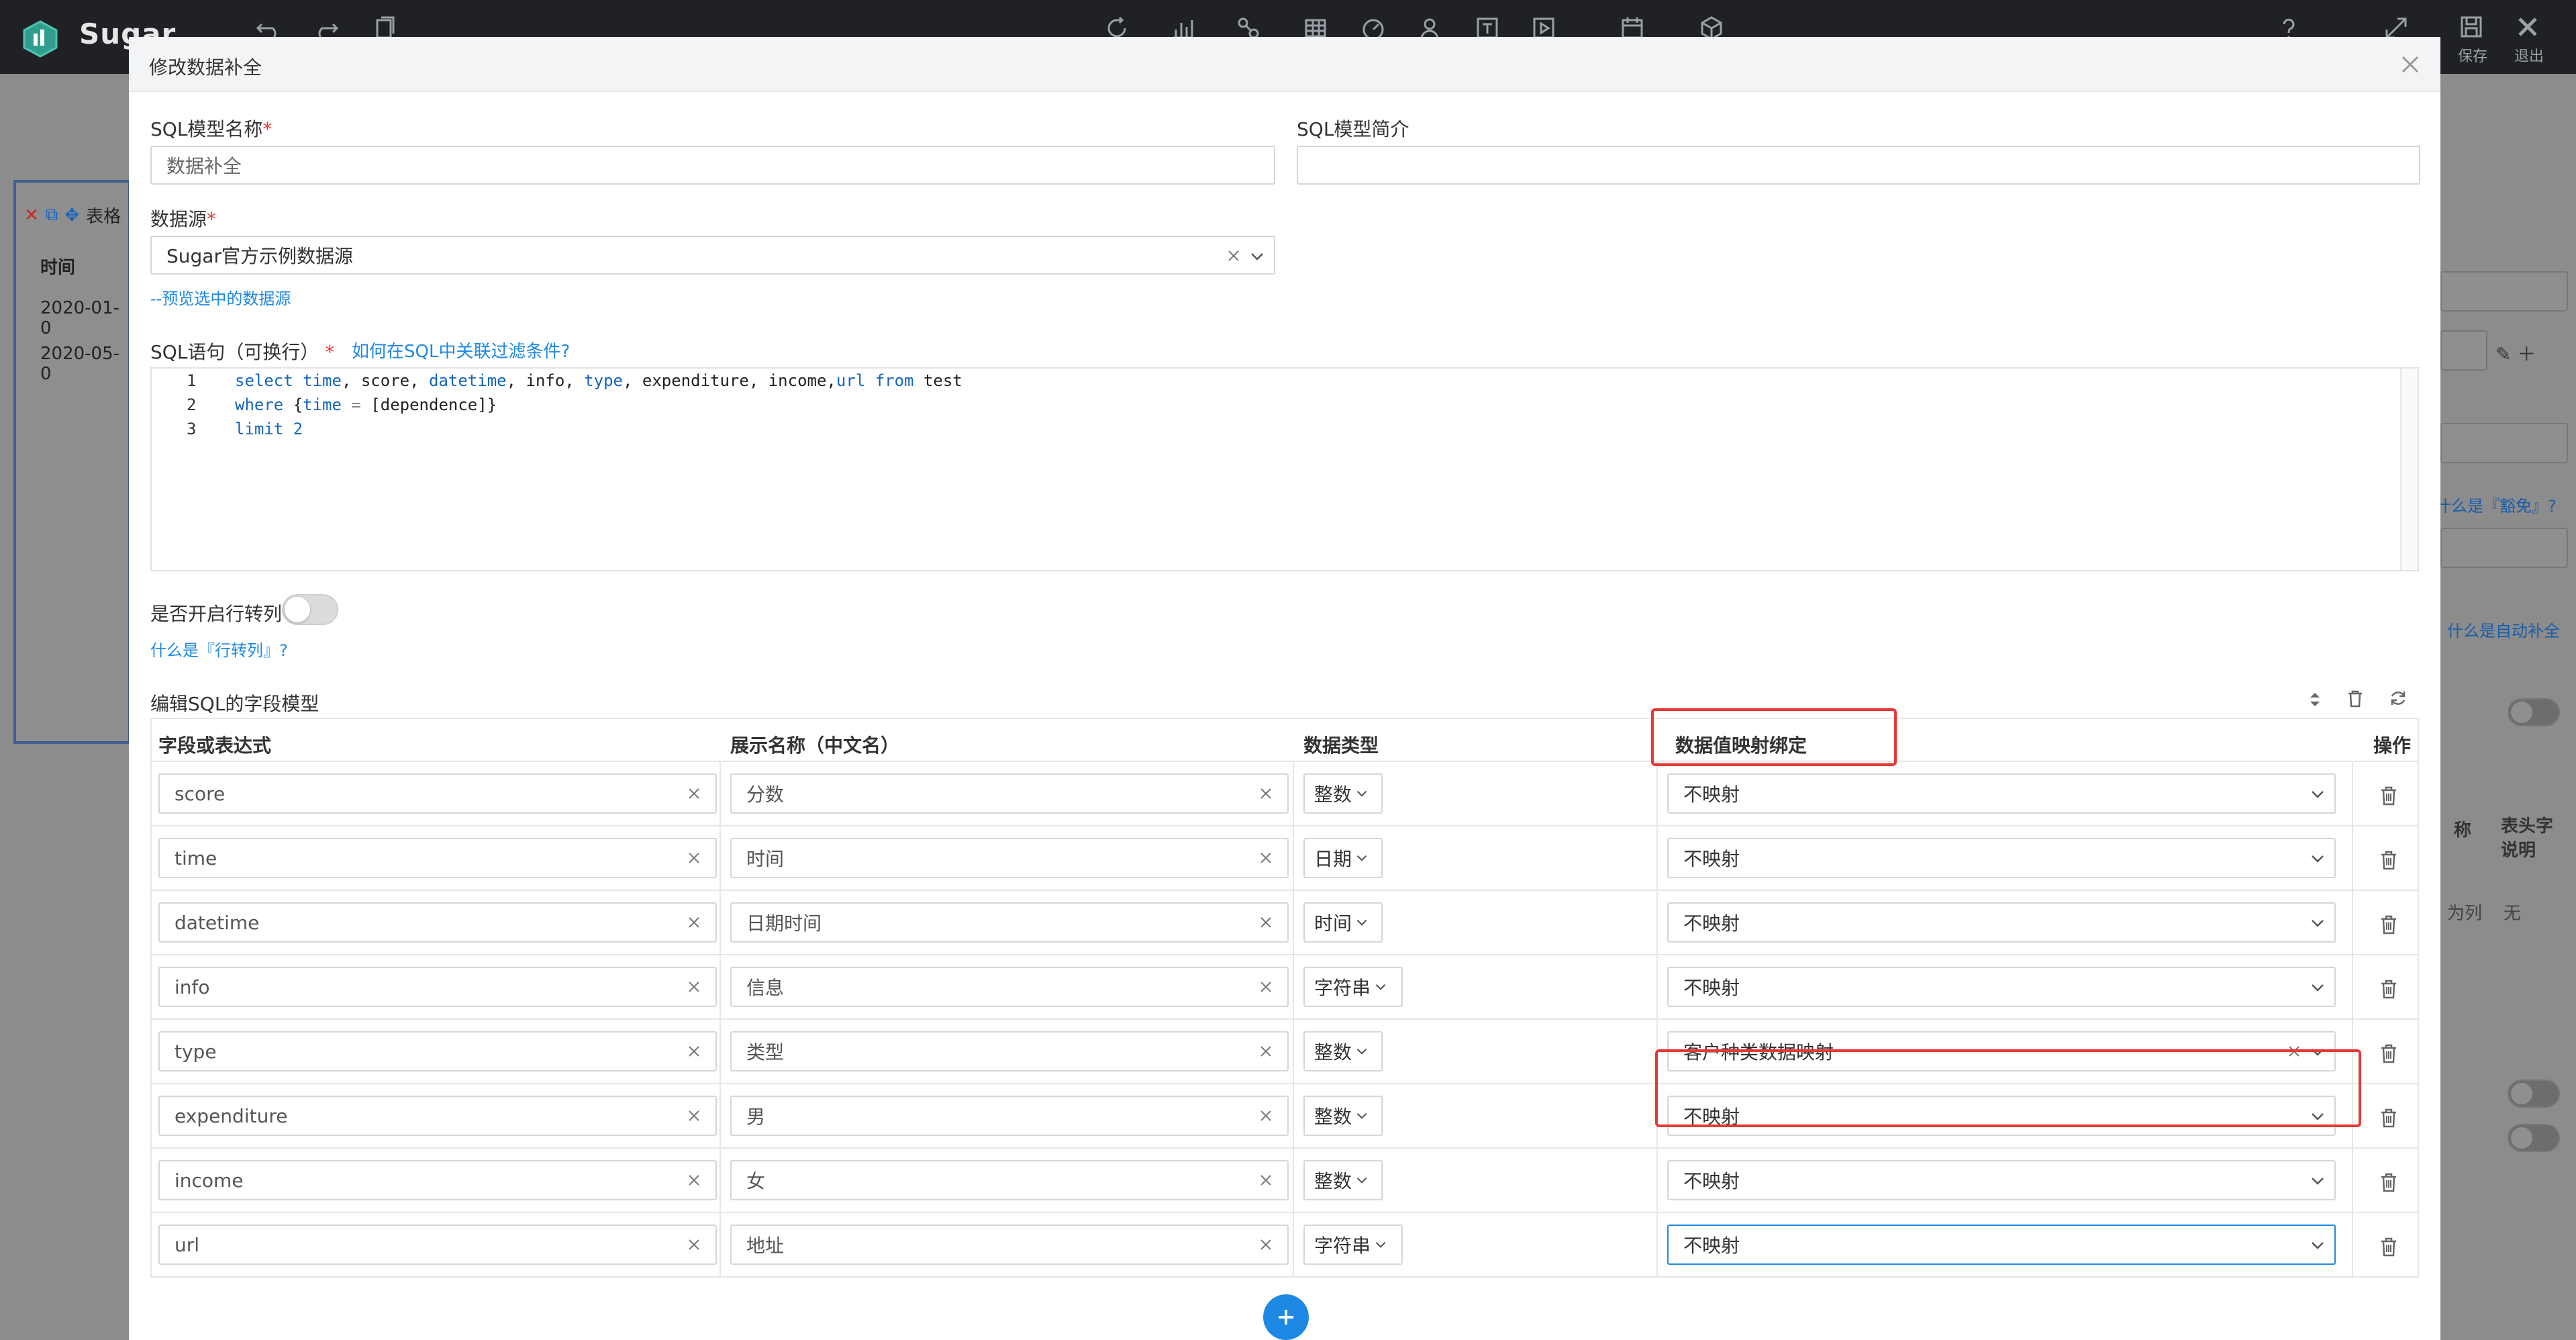  I want to click on data-type-select: 时间, so click(1343, 922).